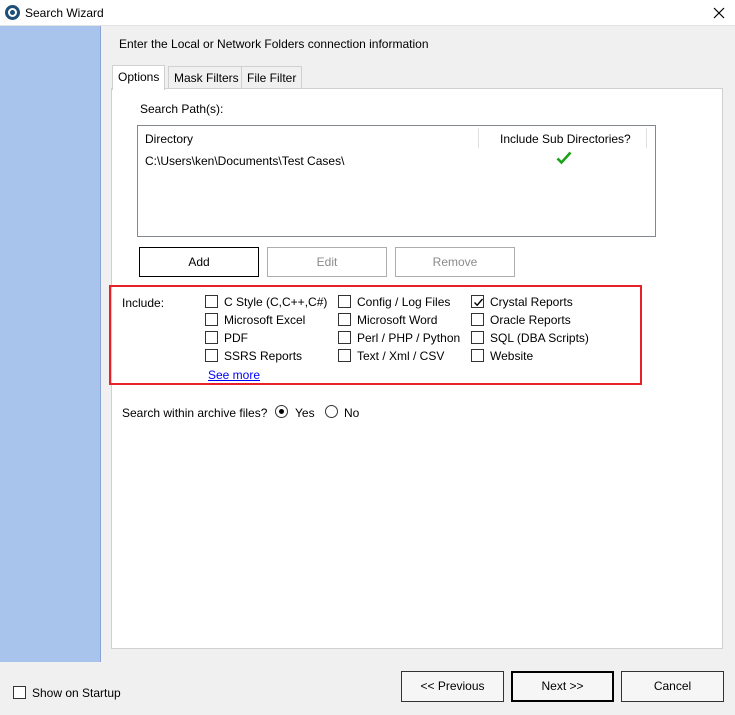 The height and width of the screenshot is (715, 735). Describe the element at coordinates (236, 338) in the screenshot. I see `checkbox-label-pdf: PDF` at that location.